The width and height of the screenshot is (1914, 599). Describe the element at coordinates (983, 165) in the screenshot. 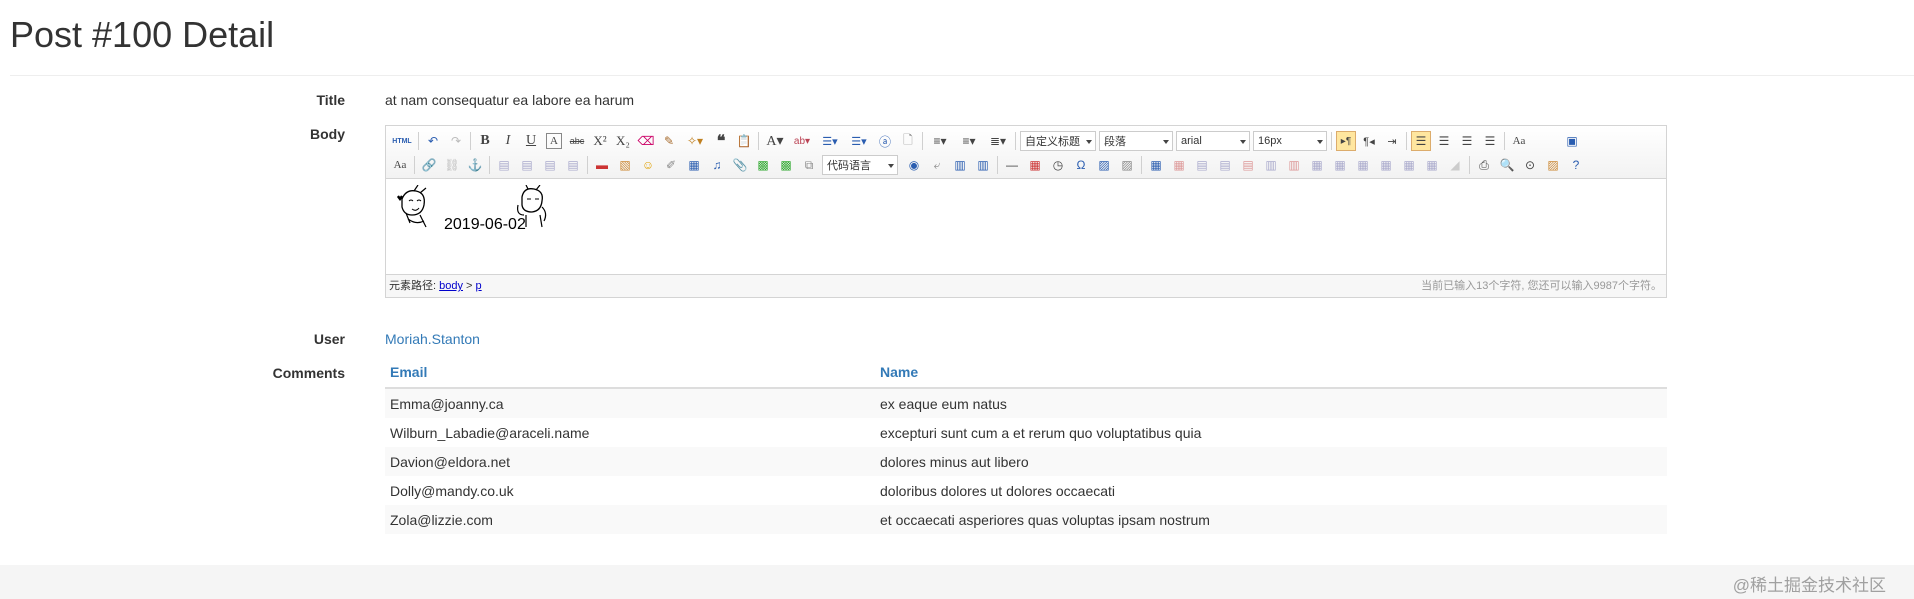

I see `template-icon: ▥` at that location.